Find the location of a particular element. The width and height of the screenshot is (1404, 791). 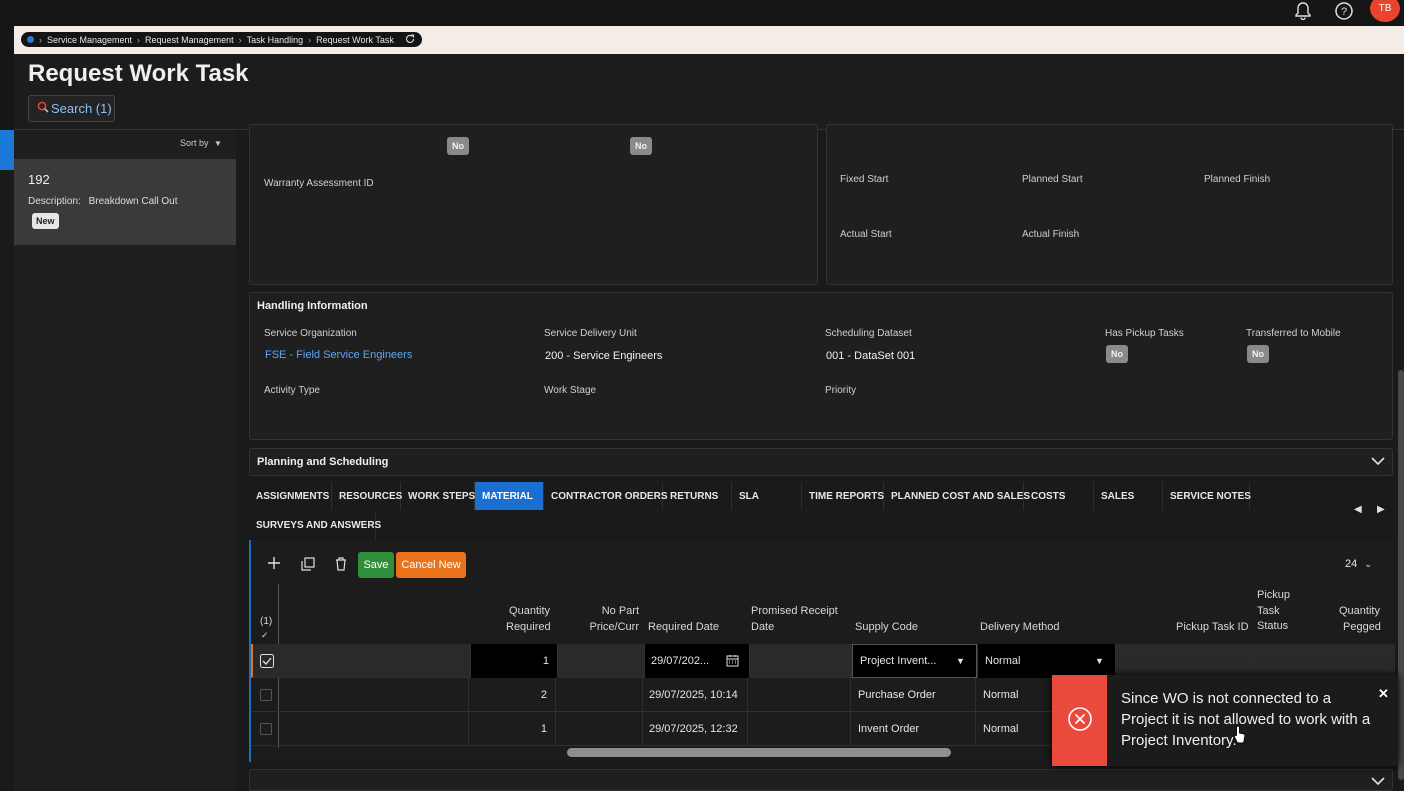

column-header-promised-receipt-date: Promised Receipt Date is located at coordinates (794, 619).